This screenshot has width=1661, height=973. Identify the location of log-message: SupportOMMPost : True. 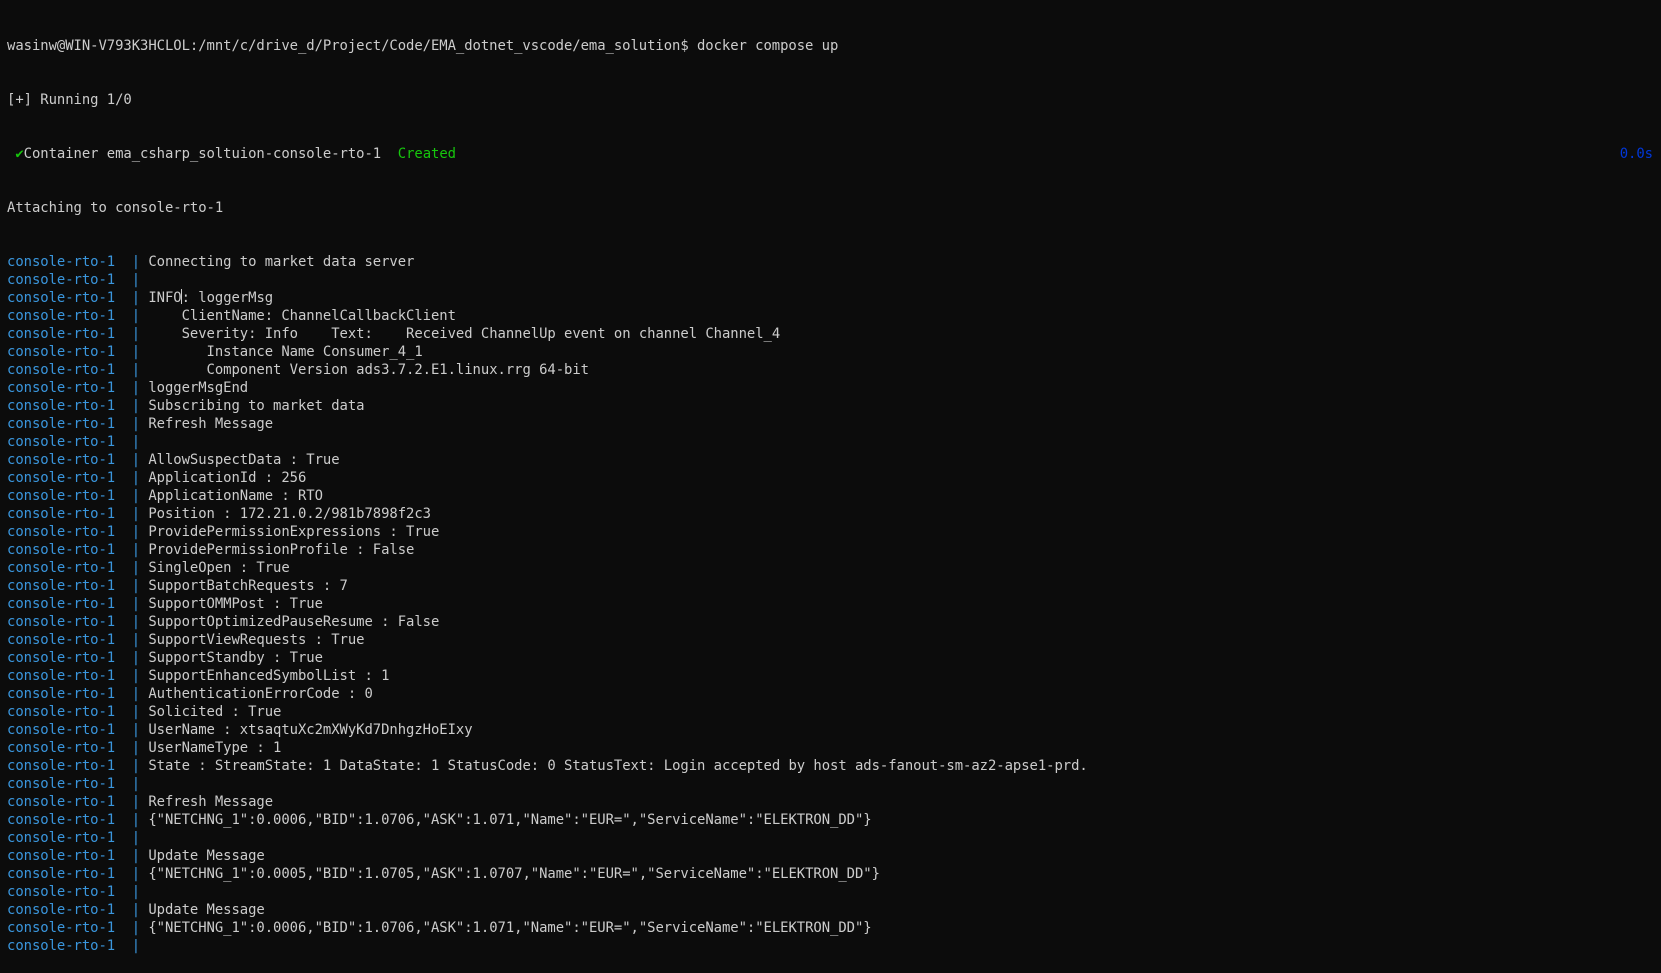
(231, 604).